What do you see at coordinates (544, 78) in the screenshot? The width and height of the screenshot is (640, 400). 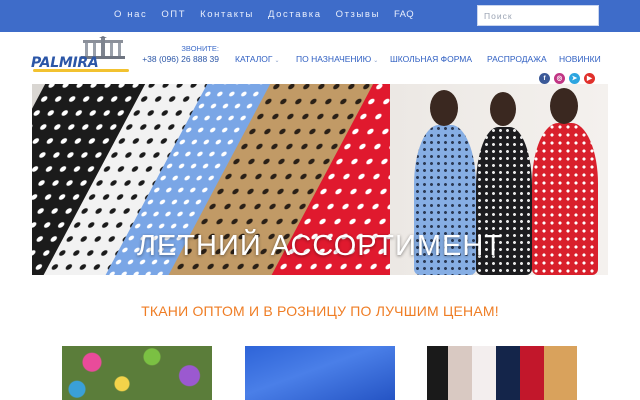 I see `facebook-icon: f` at bounding box center [544, 78].